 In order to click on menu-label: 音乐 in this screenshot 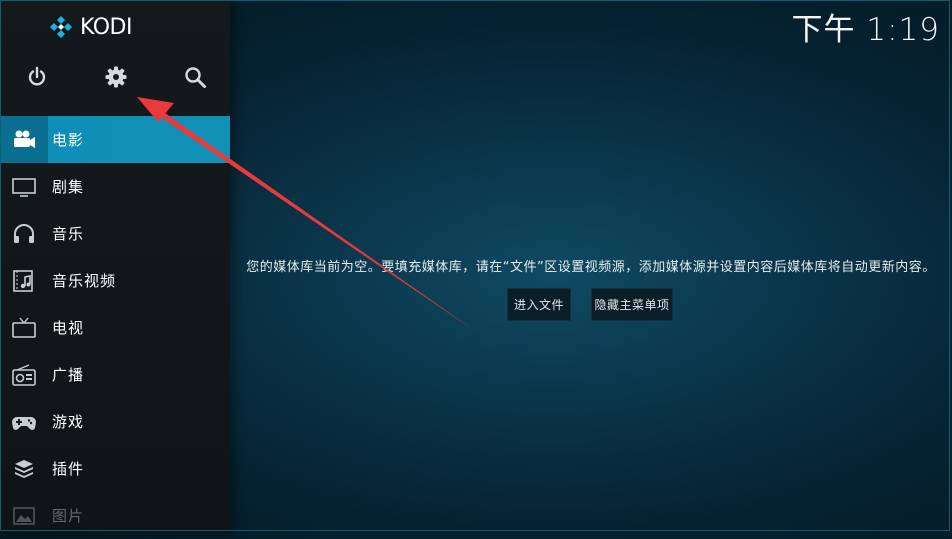, I will do `click(68, 234)`.